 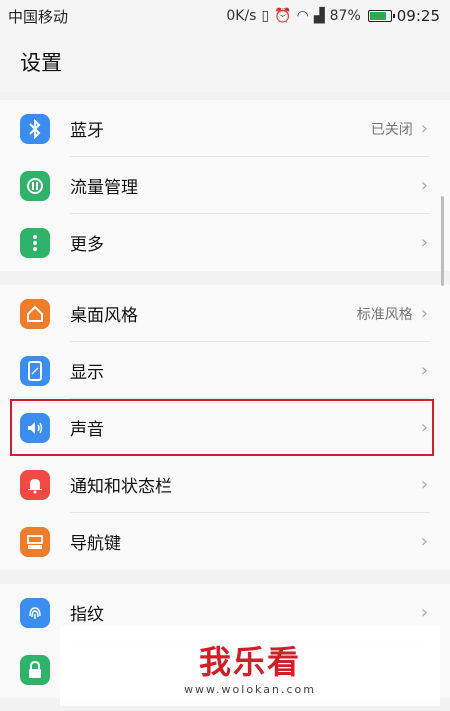 What do you see at coordinates (87, 615) in the screenshot?
I see `fingerprint-label: 指纹` at bounding box center [87, 615].